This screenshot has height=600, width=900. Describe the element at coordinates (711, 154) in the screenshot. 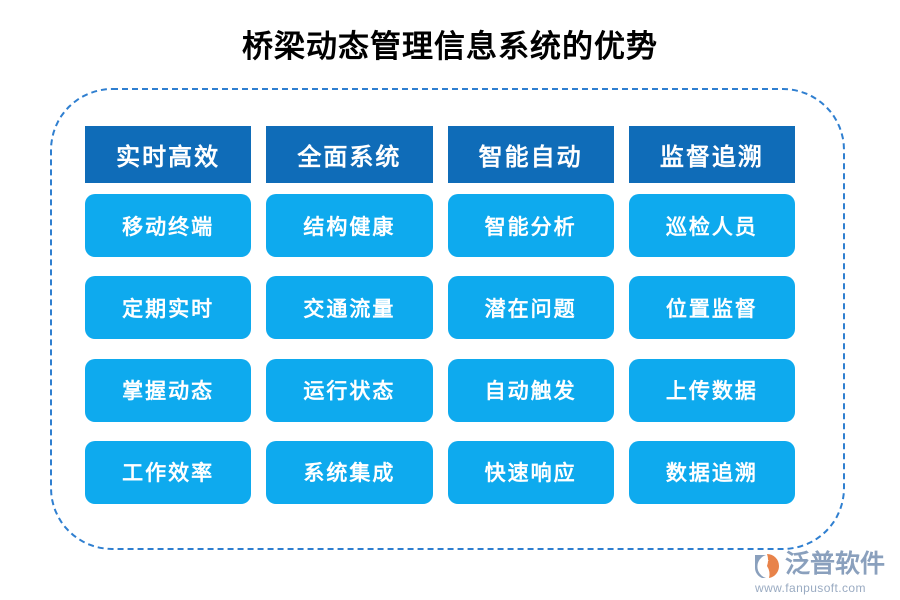

I see `column-header-supervision: 监督追溯` at that location.